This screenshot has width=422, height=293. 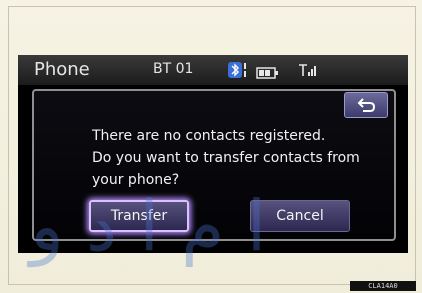 What do you see at coordinates (139, 216) in the screenshot?
I see `transfer-button: Transfer` at bounding box center [139, 216].